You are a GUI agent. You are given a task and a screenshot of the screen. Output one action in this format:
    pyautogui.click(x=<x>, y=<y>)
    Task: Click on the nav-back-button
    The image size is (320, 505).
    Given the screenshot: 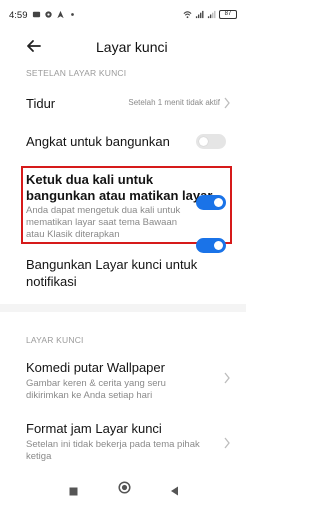 What is the action you would take?
    pyautogui.click(x=174, y=492)
    